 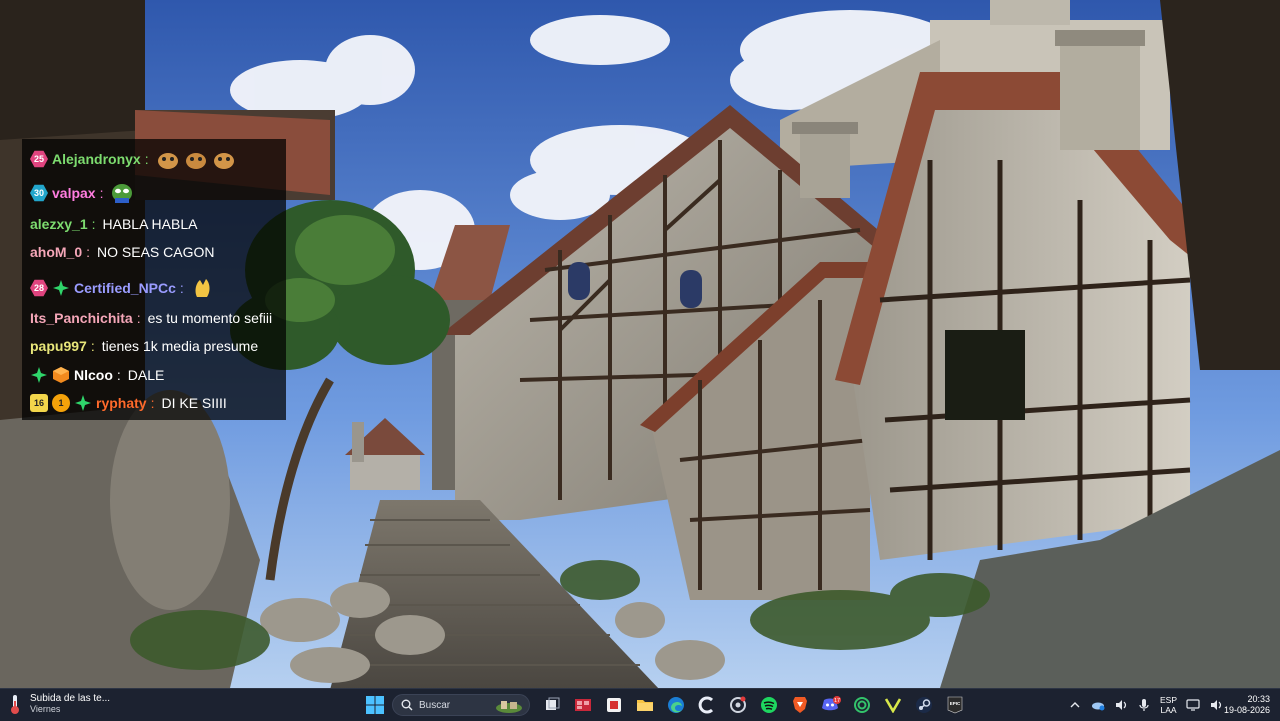 I want to click on task-view-button, so click(x=552, y=705).